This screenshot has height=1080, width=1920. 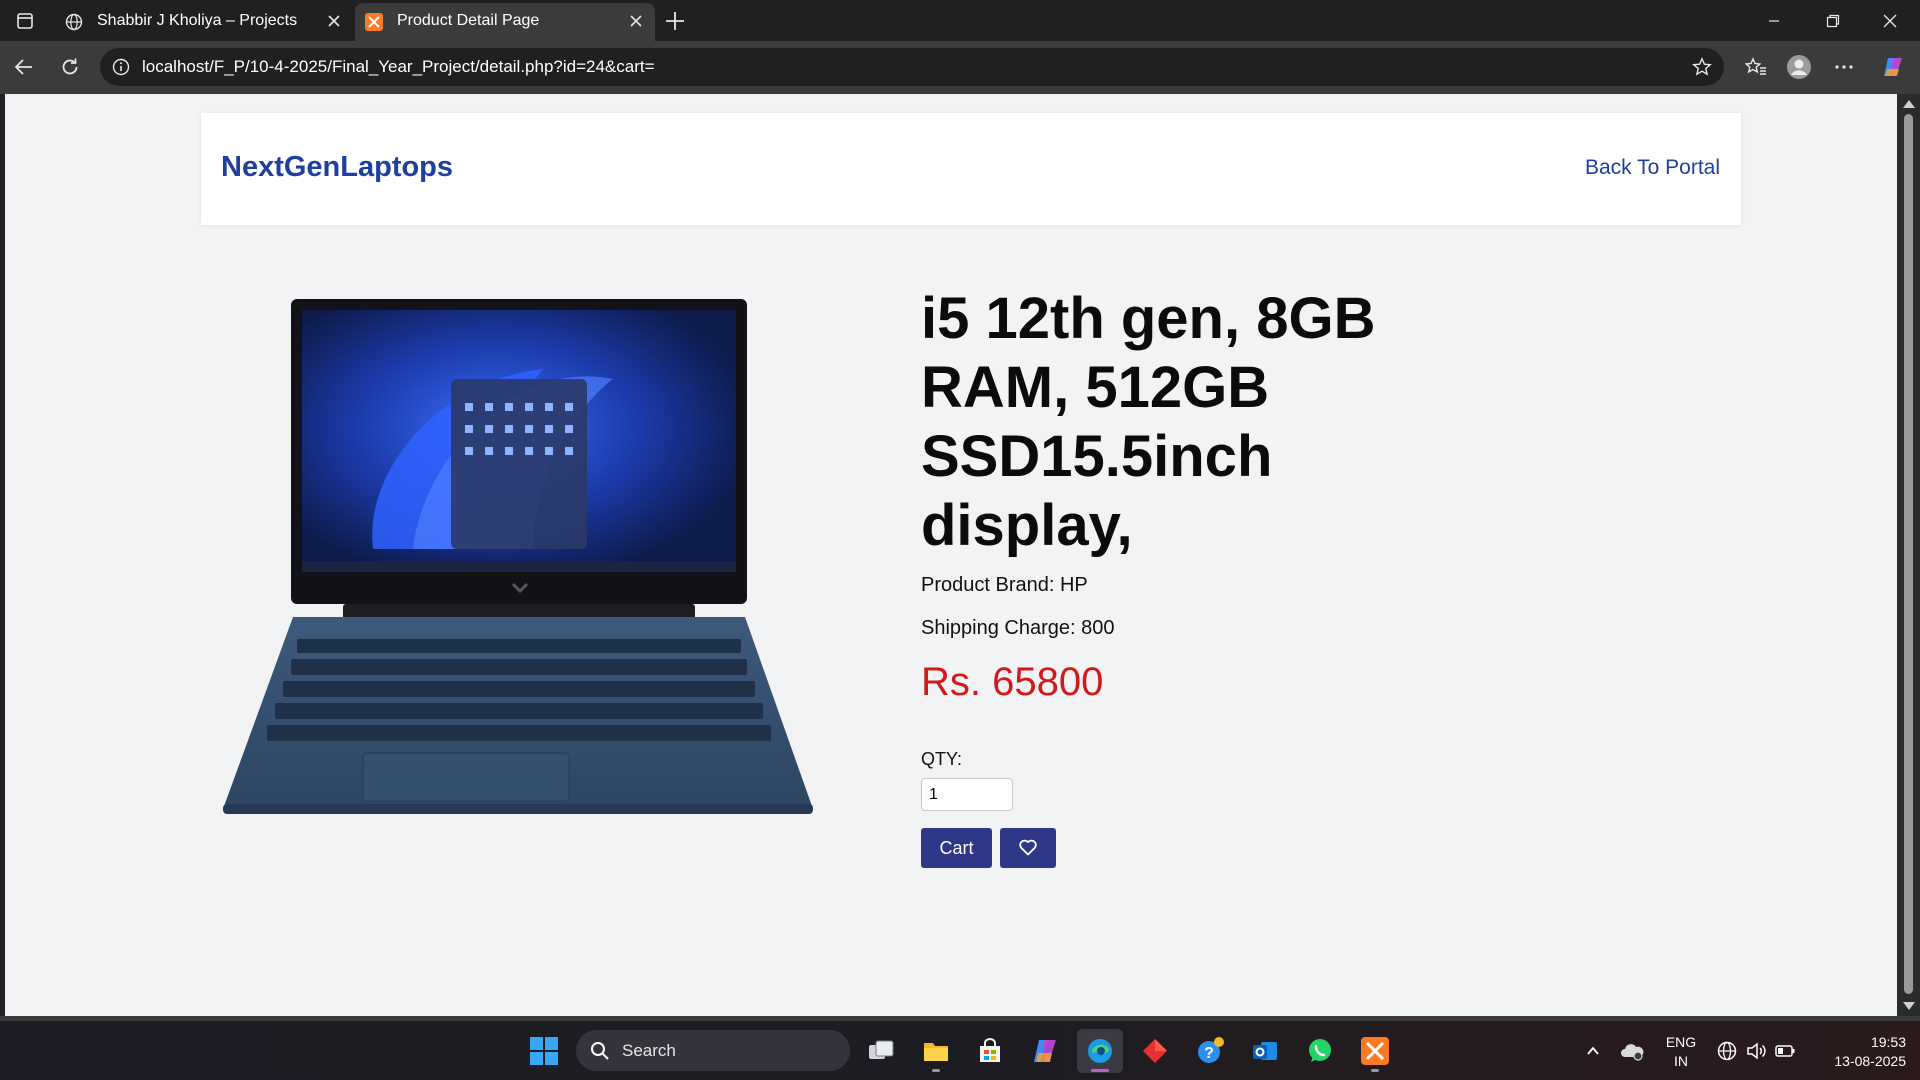 I want to click on minimize-button, so click(x=1774, y=20).